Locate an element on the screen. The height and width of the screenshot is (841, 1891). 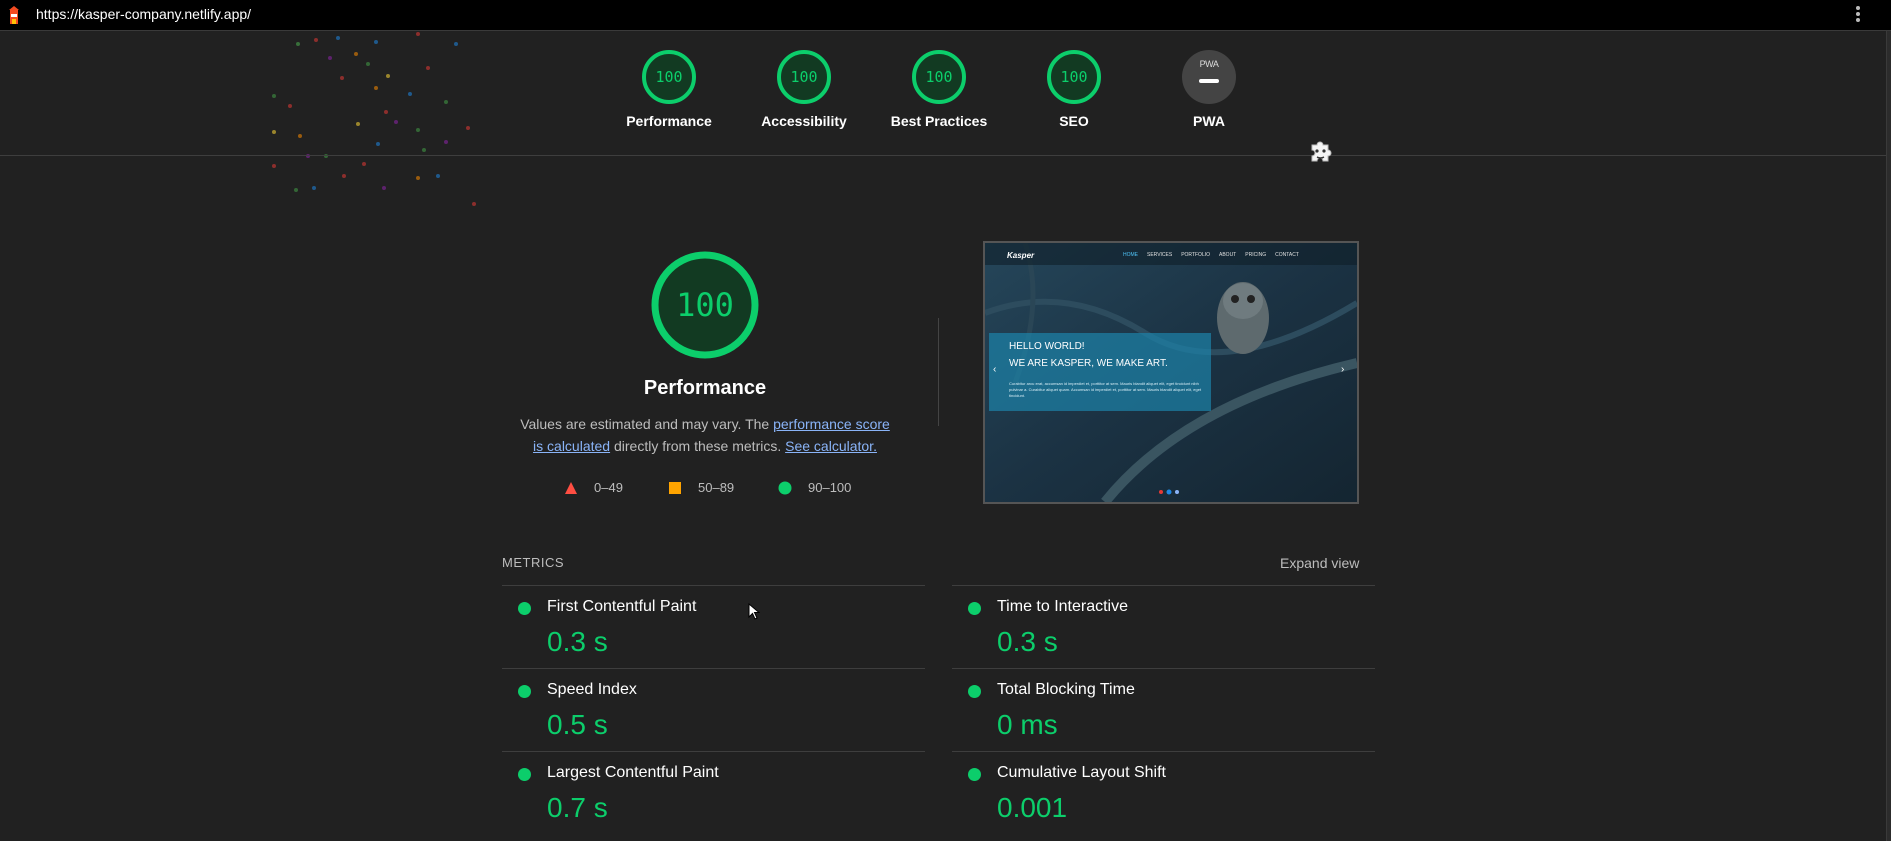
site-nav-item: HOME is located at coordinates (1130, 255).